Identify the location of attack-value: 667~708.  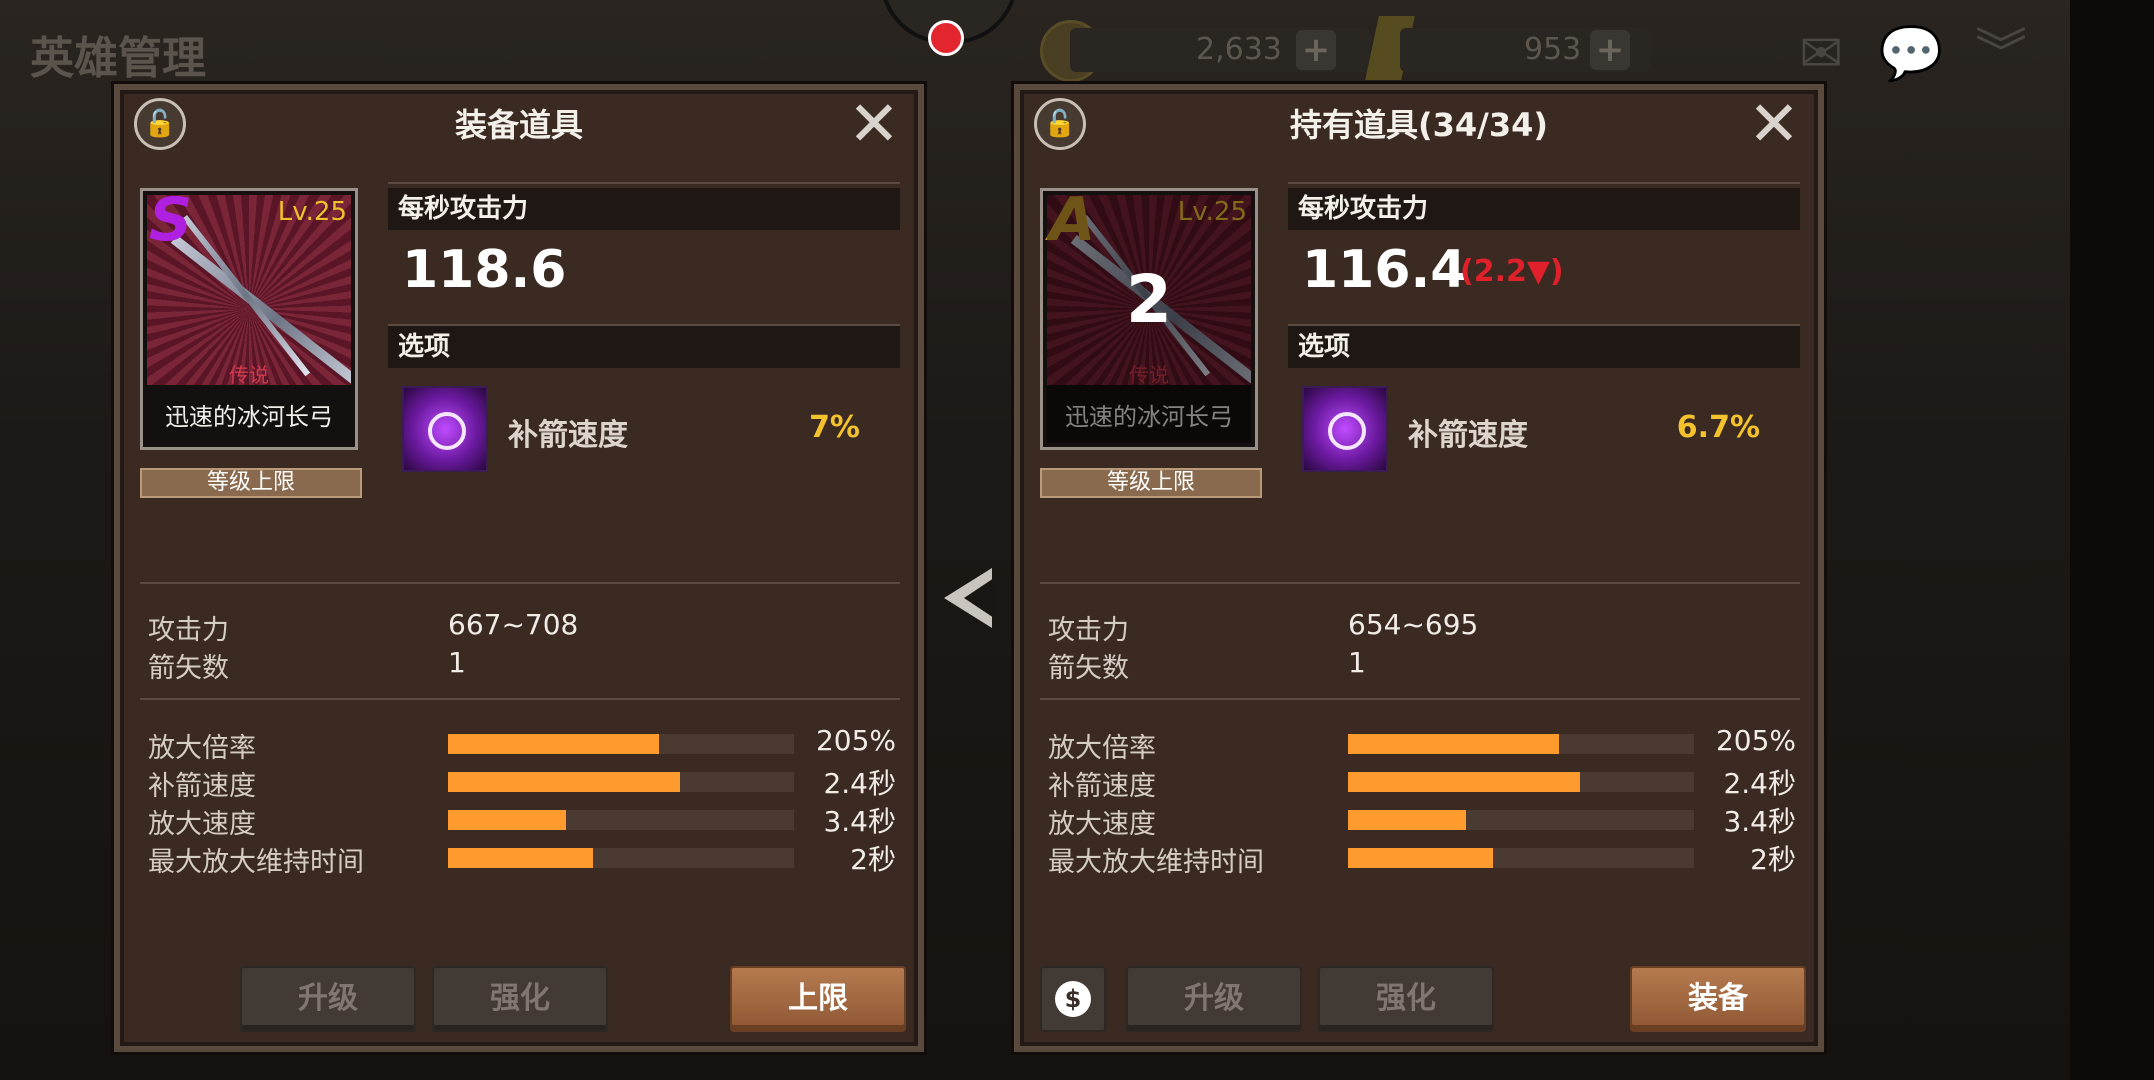
(513, 624).